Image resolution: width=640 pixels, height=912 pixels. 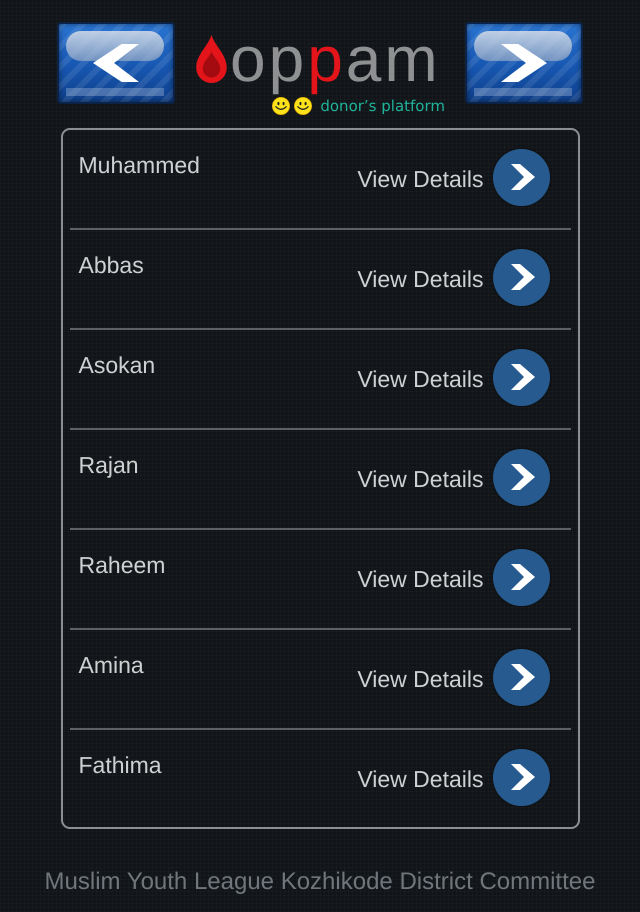 I want to click on footer-text: Muslim Youth League Kozhikode District Committee, so click(x=320, y=882).